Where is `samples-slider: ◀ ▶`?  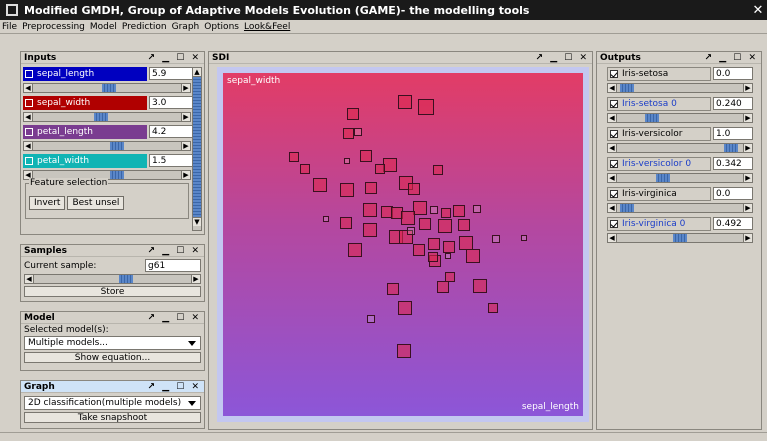
samples-slider: ◀ ▶ is located at coordinates (112, 279).